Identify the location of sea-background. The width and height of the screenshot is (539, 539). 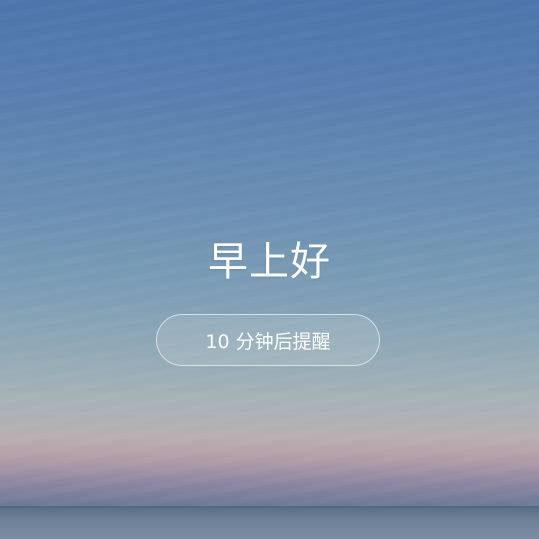
(269, 523).